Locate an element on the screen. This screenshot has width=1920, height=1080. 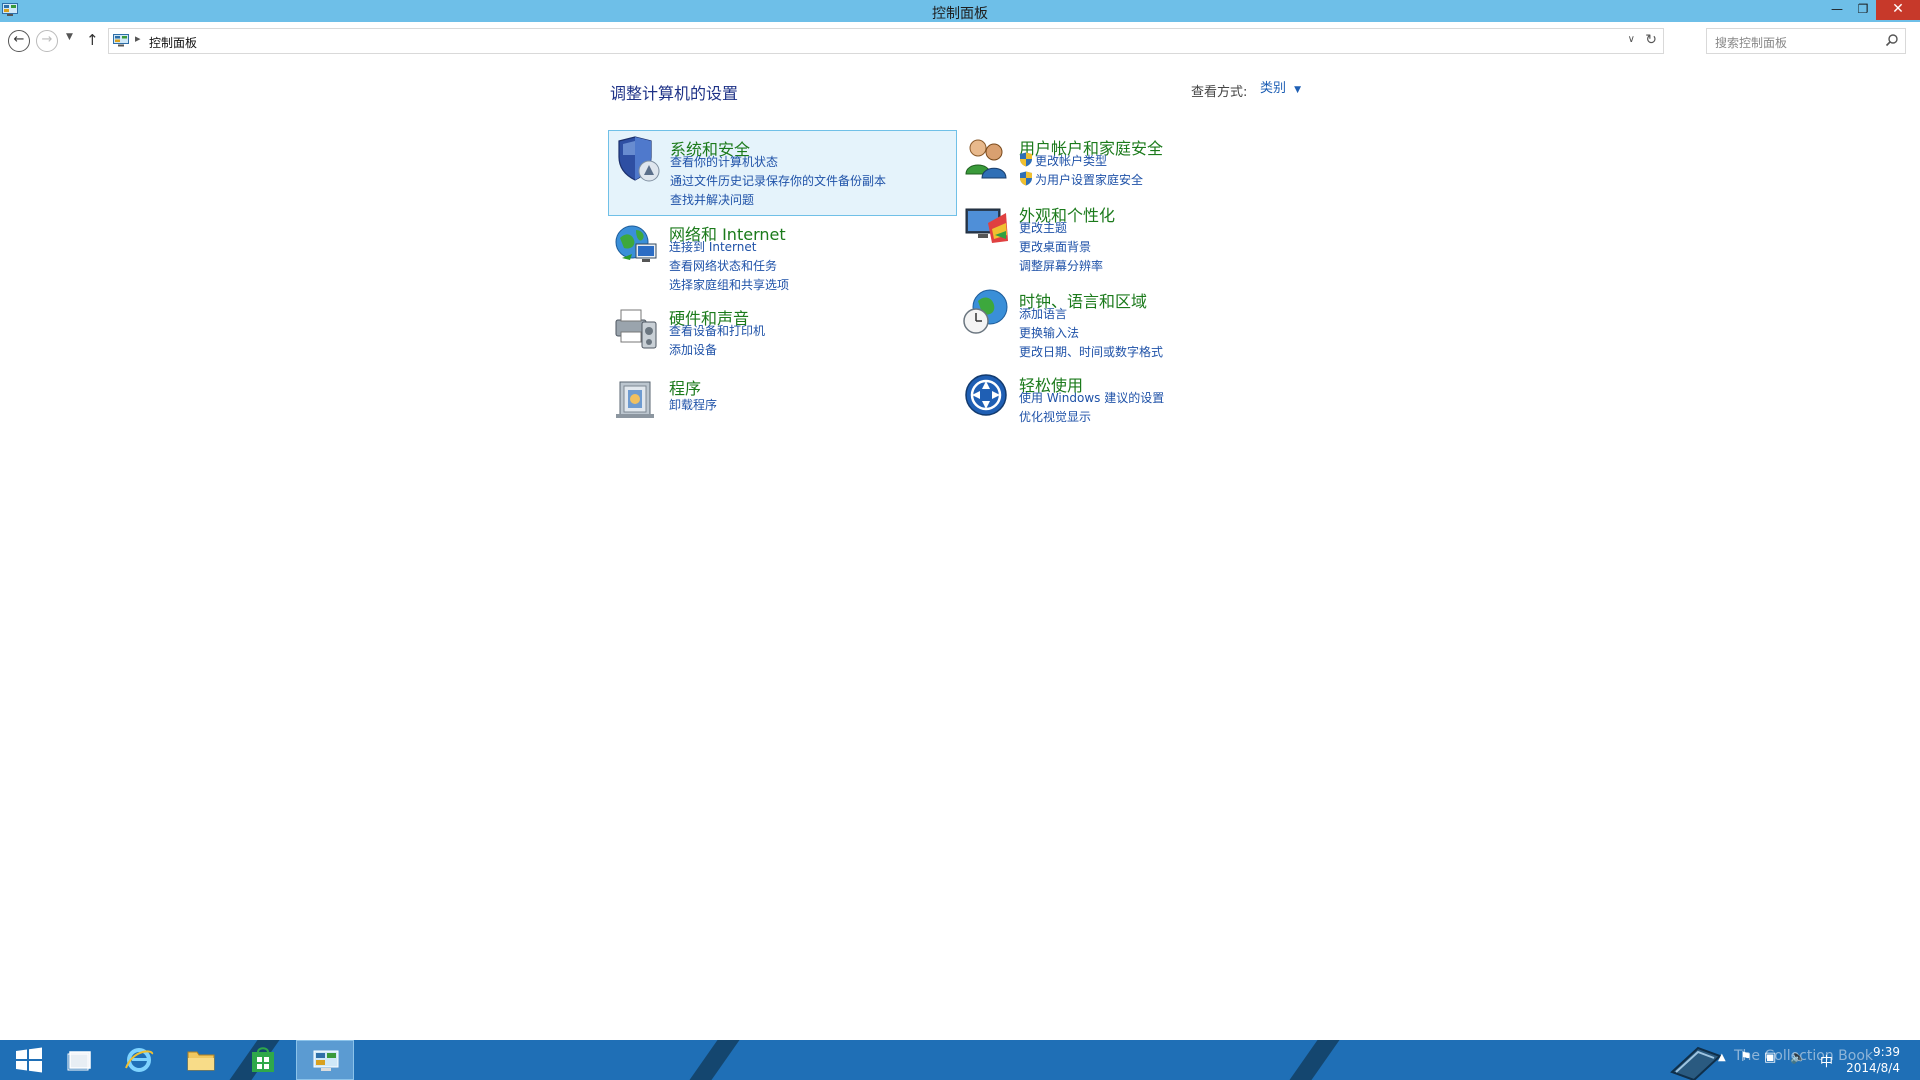
up-button: ↑ is located at coordinates (92, 40).